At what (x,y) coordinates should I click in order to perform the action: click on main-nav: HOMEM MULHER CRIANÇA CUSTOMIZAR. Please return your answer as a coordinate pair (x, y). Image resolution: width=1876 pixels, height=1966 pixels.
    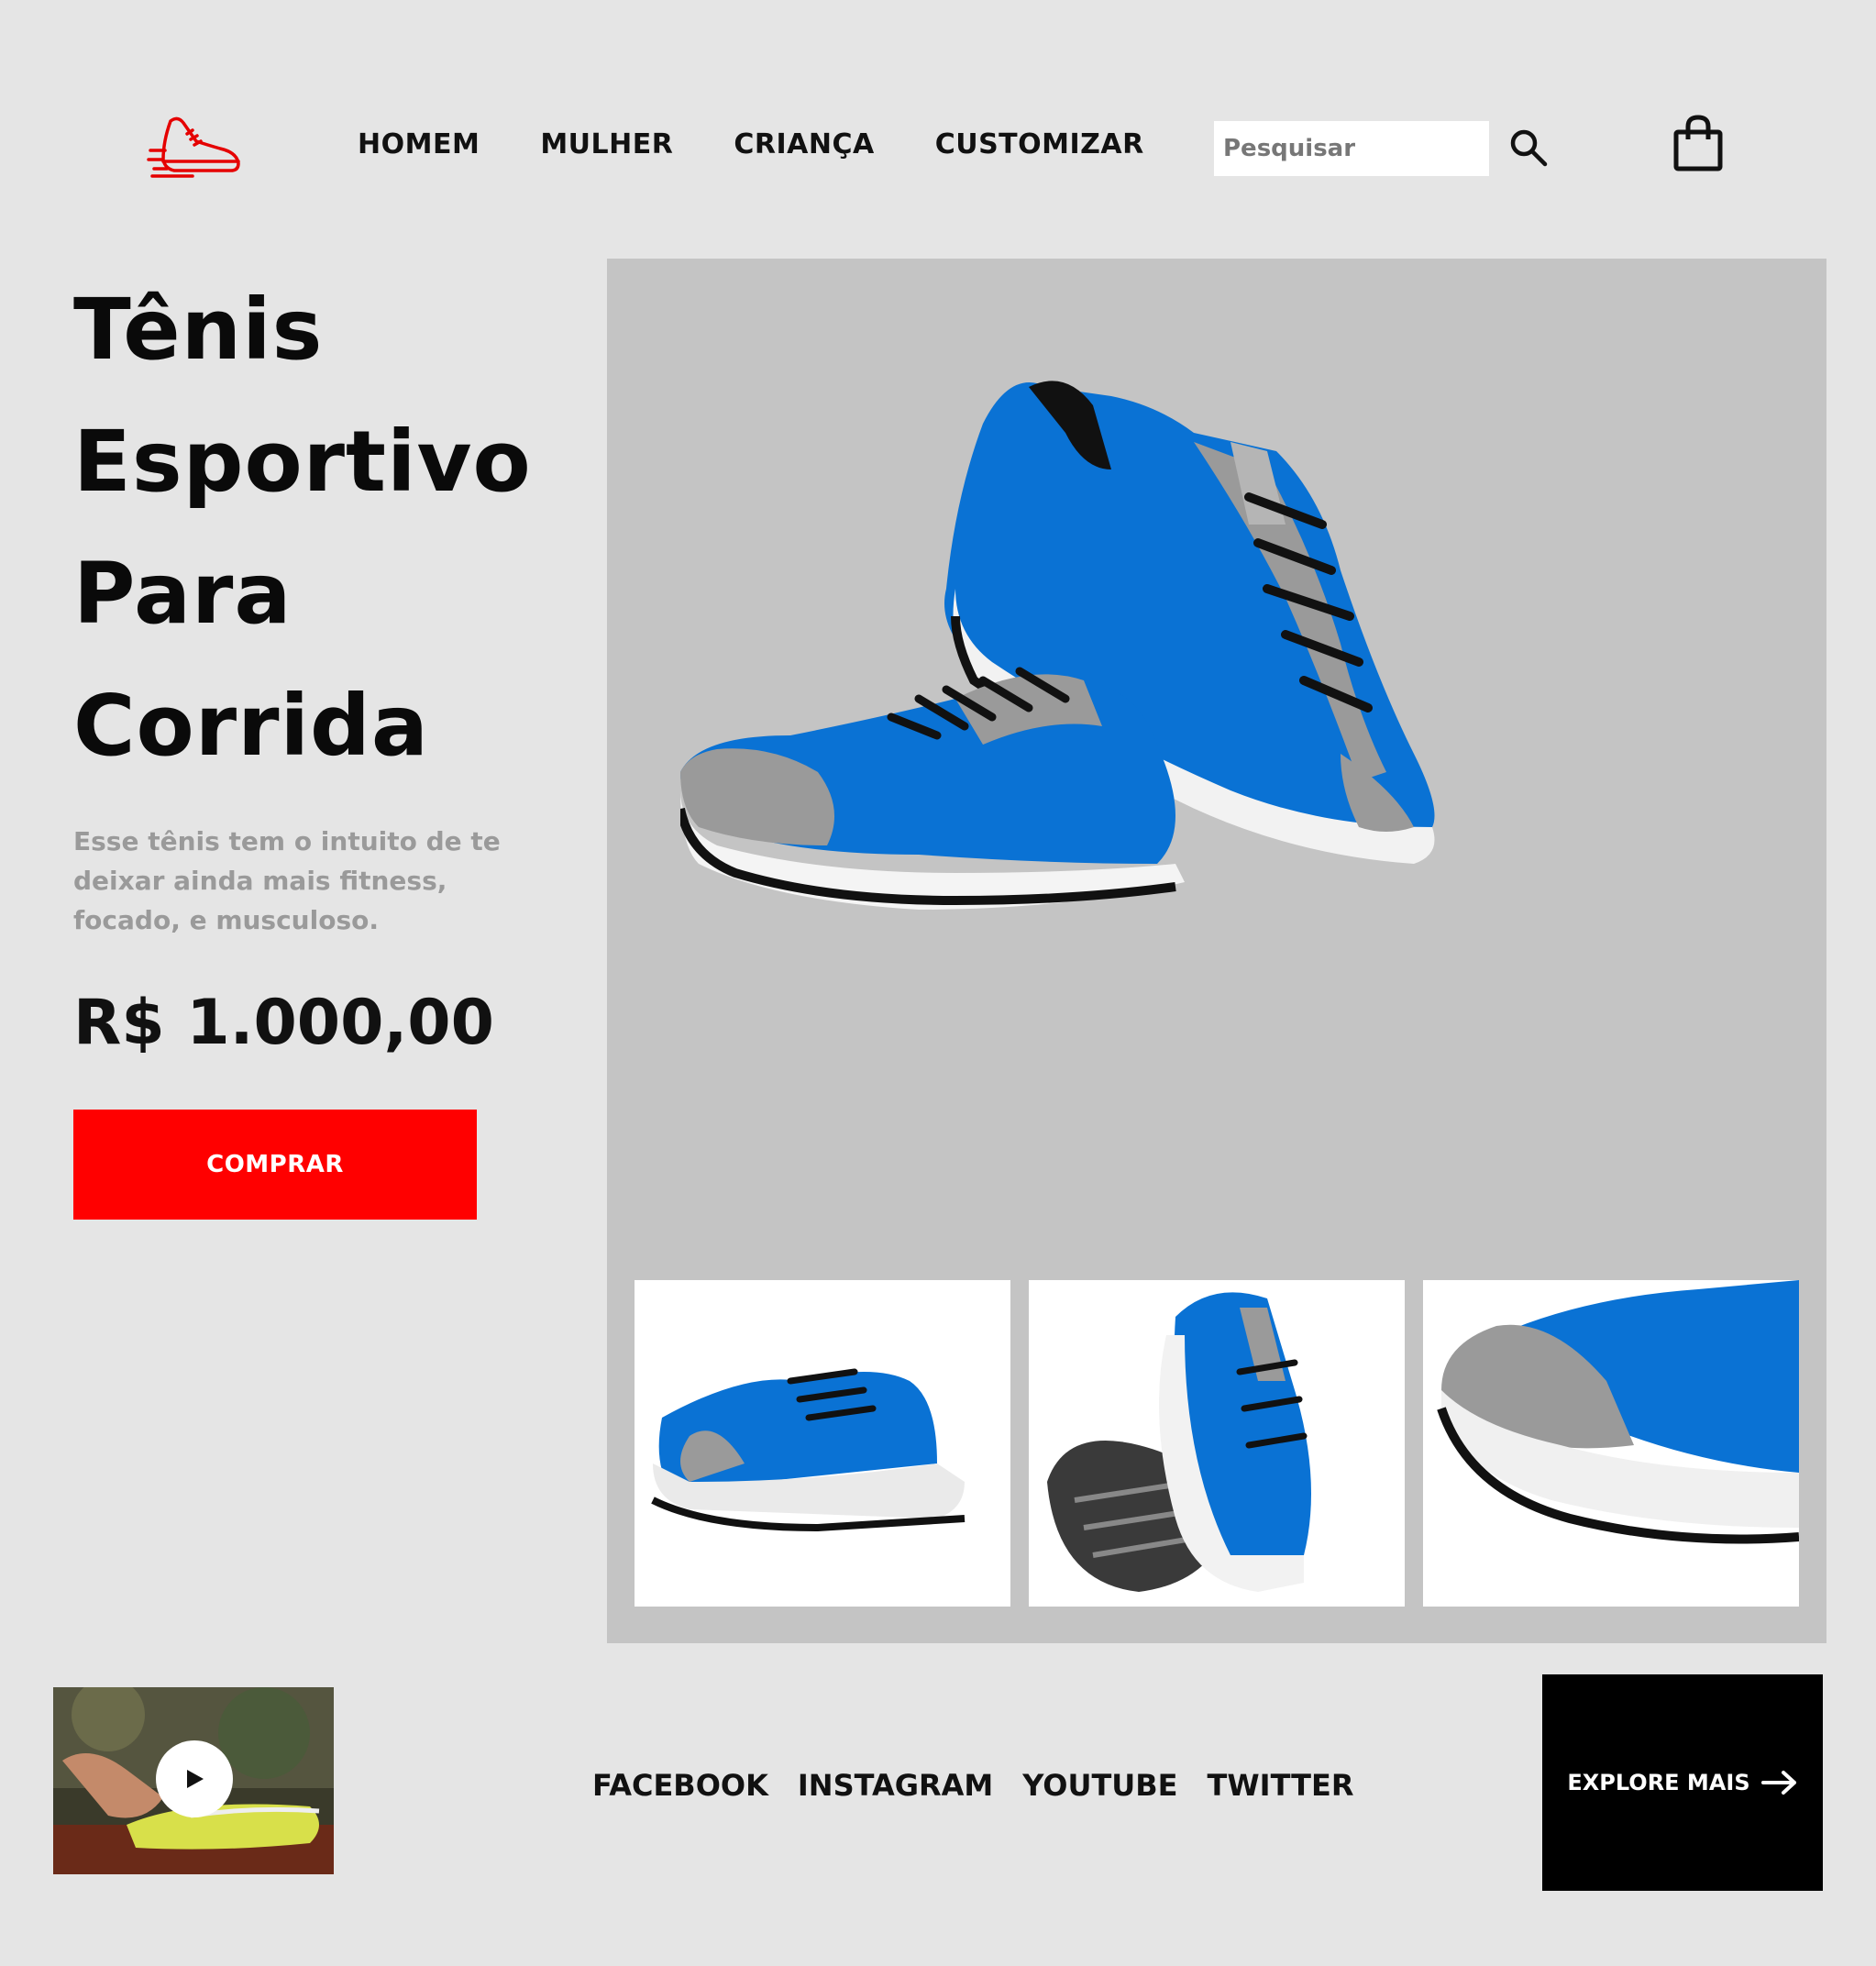
    Looking at the image, I should click on (751, 144).